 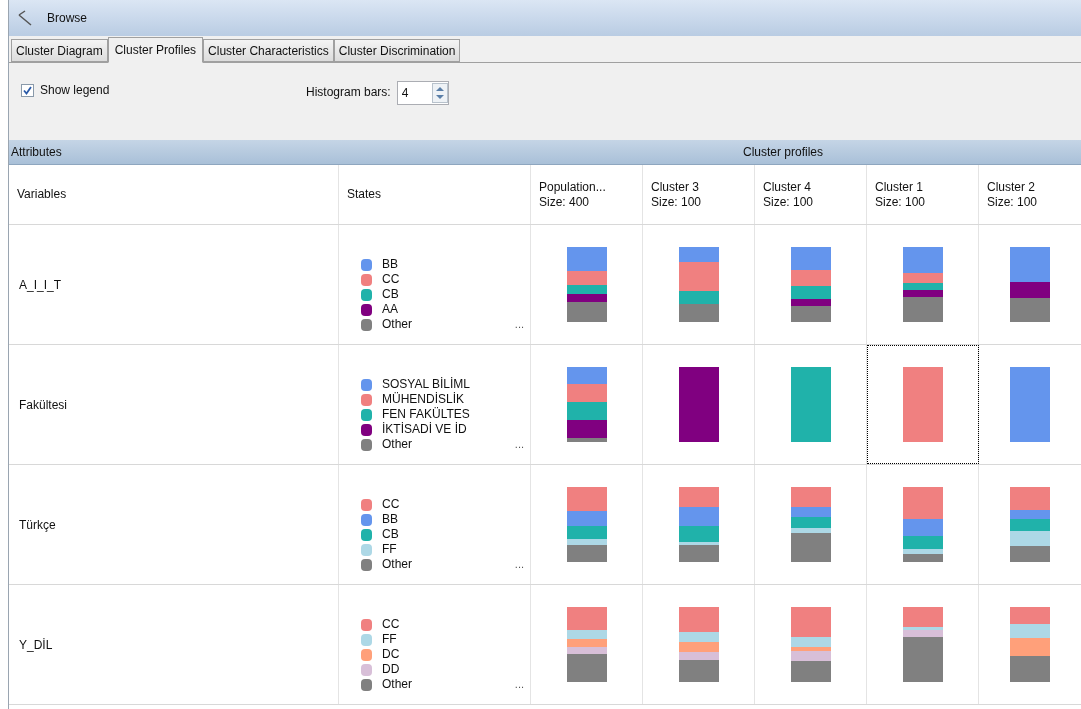 What do you see at coordinates (423, 399) in the screenshot?
I see `state-label: MÜHENDİSLİK` at bounding box center [423, 399].